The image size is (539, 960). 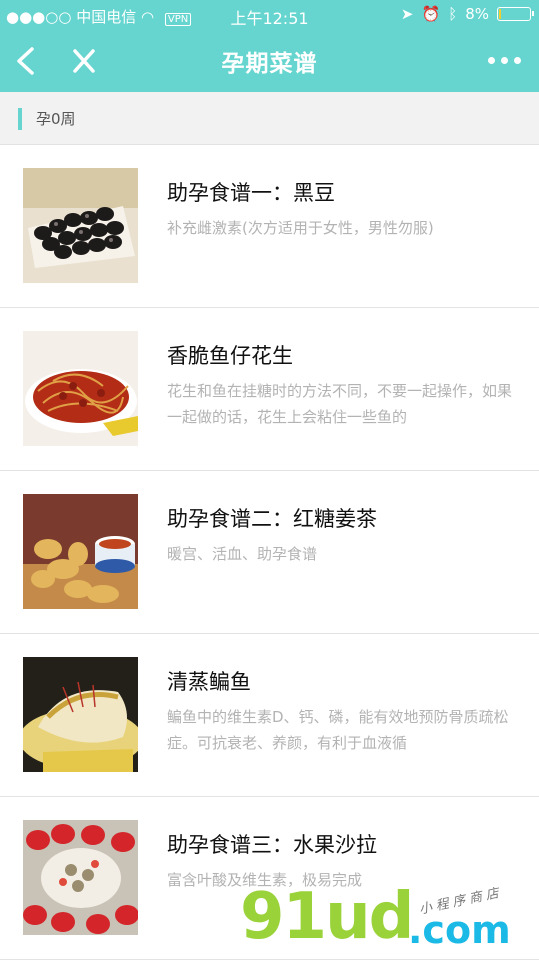 What do you see at coordinates (407, 14) in the screenshot?
I see `location-icon: ➤` at bounding box center [407, 14].